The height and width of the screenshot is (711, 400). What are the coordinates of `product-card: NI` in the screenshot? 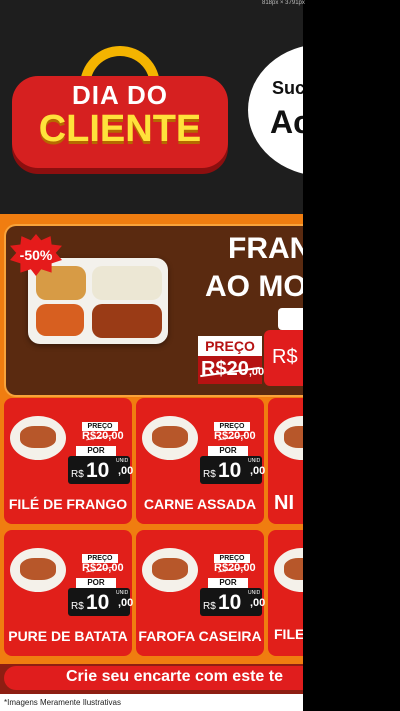 It's located at (285, 461).